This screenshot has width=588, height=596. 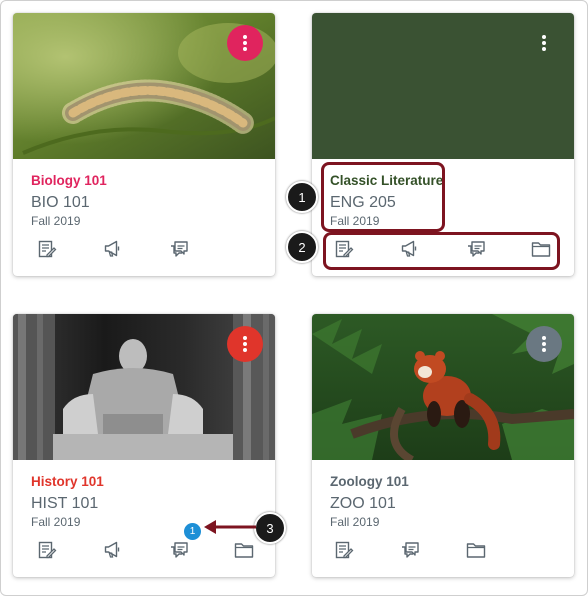 What do you see at coordinates (369, 481) in the screenshot?
I see `course-title: Zoology 101` at bounding box center [369, 481].